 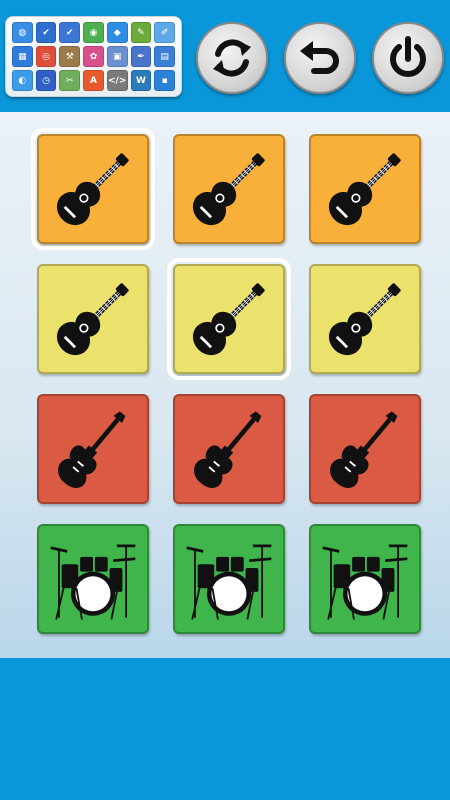 I want to click on wordpress-icon: W, so click(x=141, y=80).